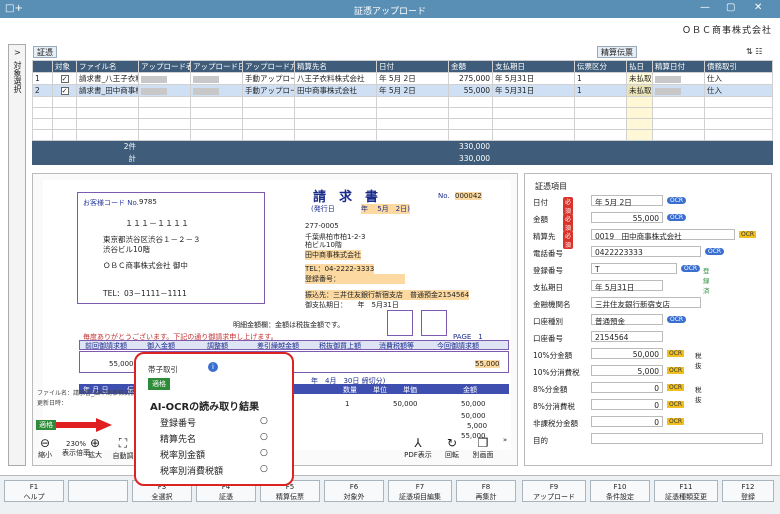 The image size is (780, 514). What do you see at coordinates (748, 234) in the screenshot?
I see `warning-icon: OCR` at bounding box center [748, 234].